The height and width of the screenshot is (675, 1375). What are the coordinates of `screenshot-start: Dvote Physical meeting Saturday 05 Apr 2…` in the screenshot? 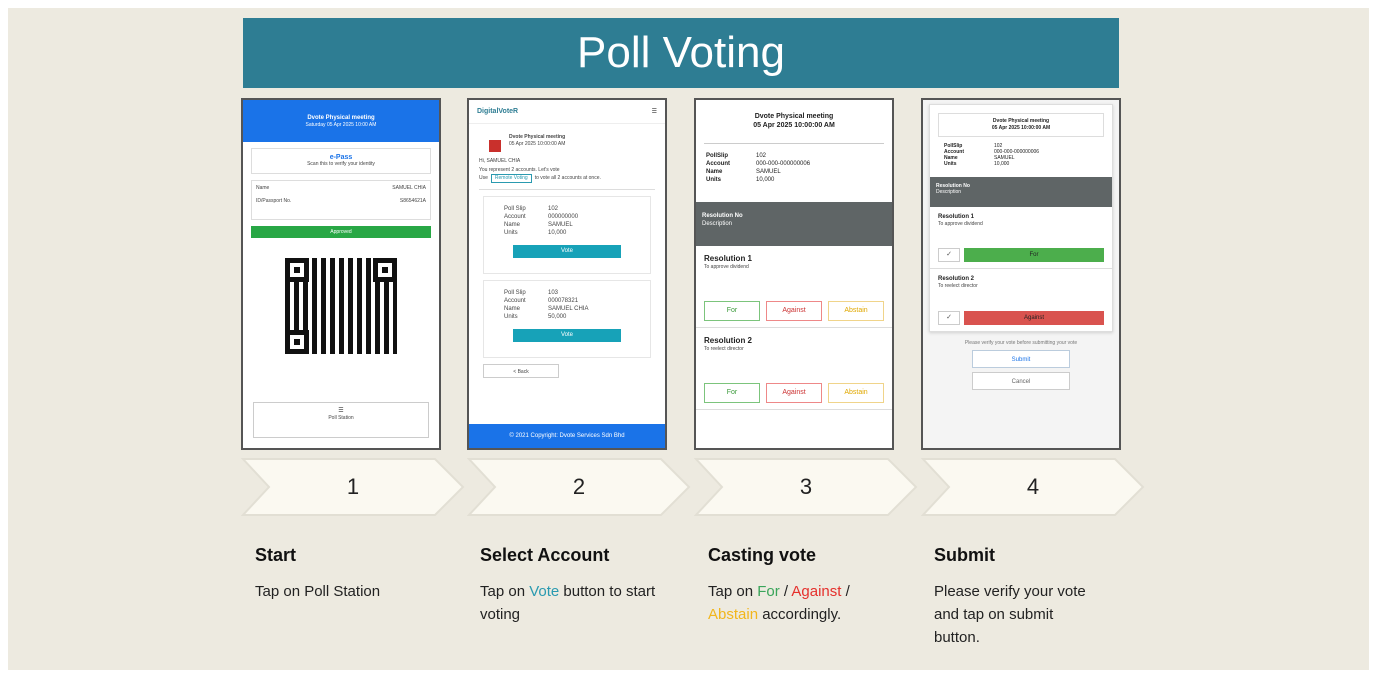 It's located at (341, 274).